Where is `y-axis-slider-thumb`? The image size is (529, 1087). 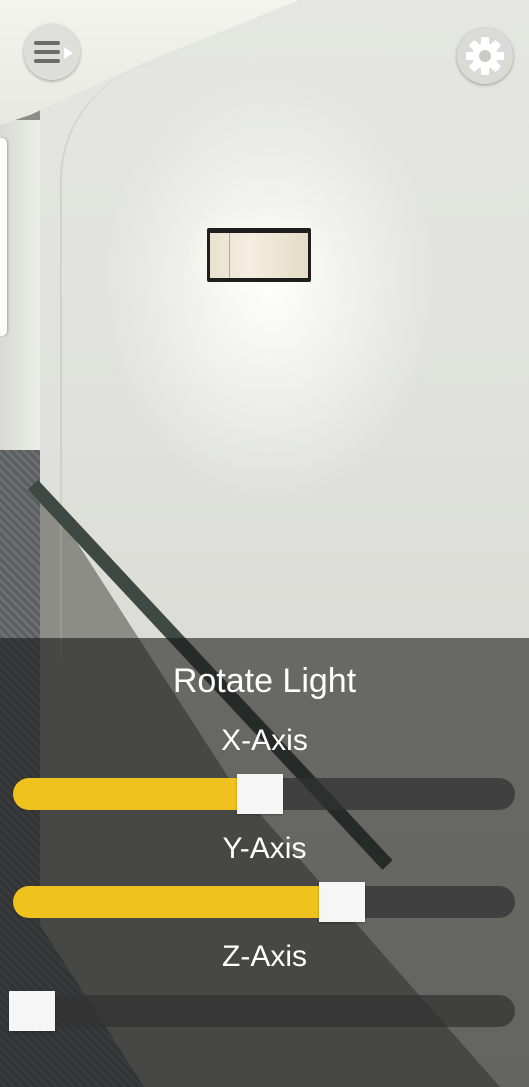
y-axis-slider-thumb is located at coordinates (342, 902).